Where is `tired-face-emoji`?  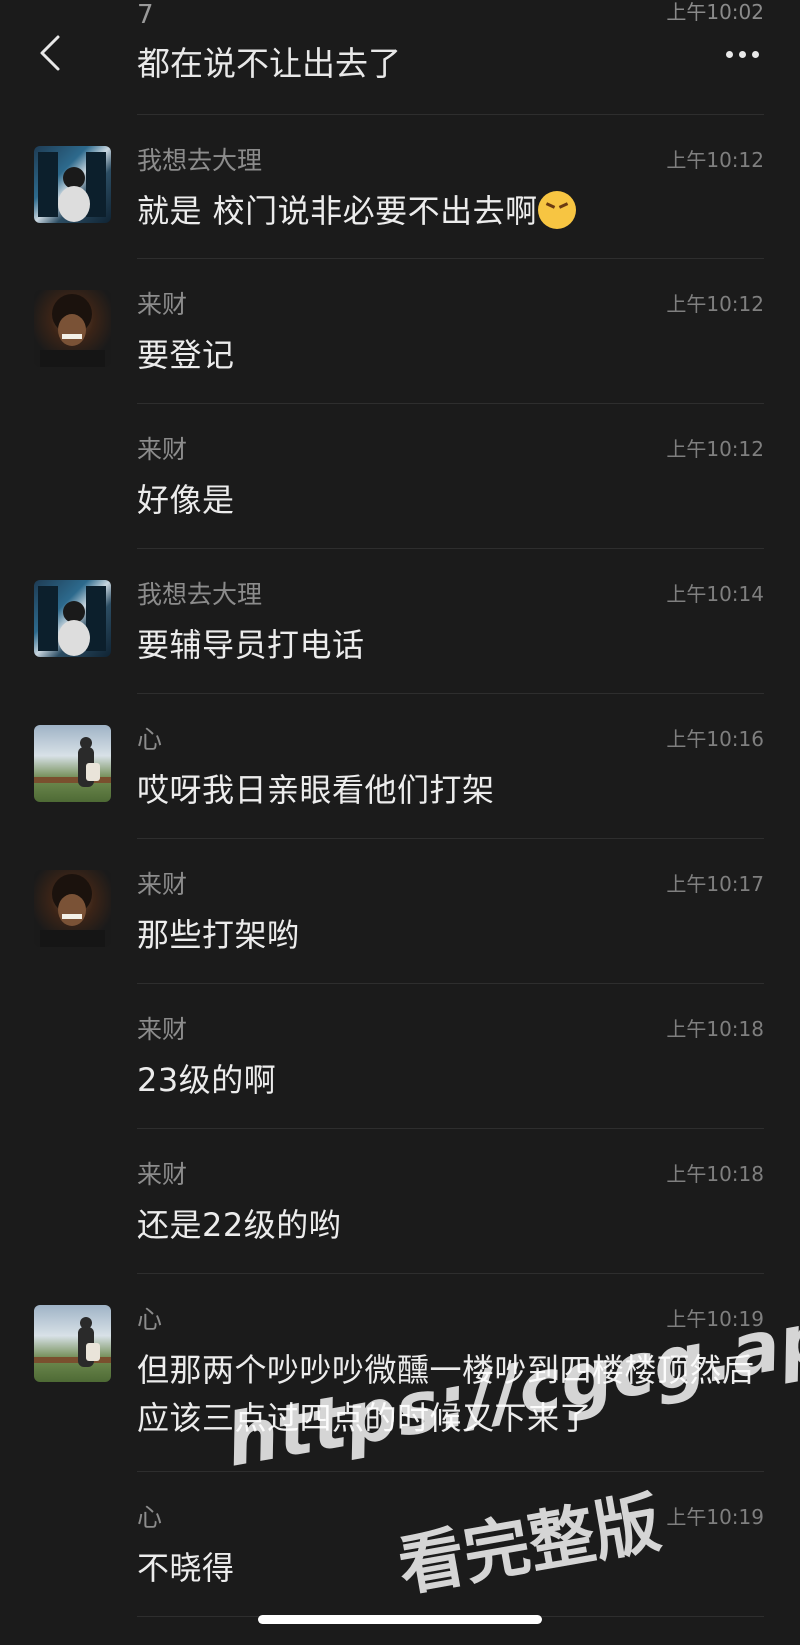
tired-face-emoji is located at coordinates (556, 210).